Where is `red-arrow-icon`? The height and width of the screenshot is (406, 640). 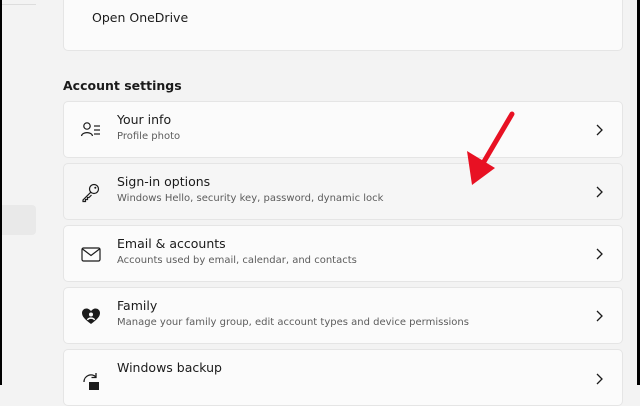 red-arrow-icon is located at coordinates (491, 148).